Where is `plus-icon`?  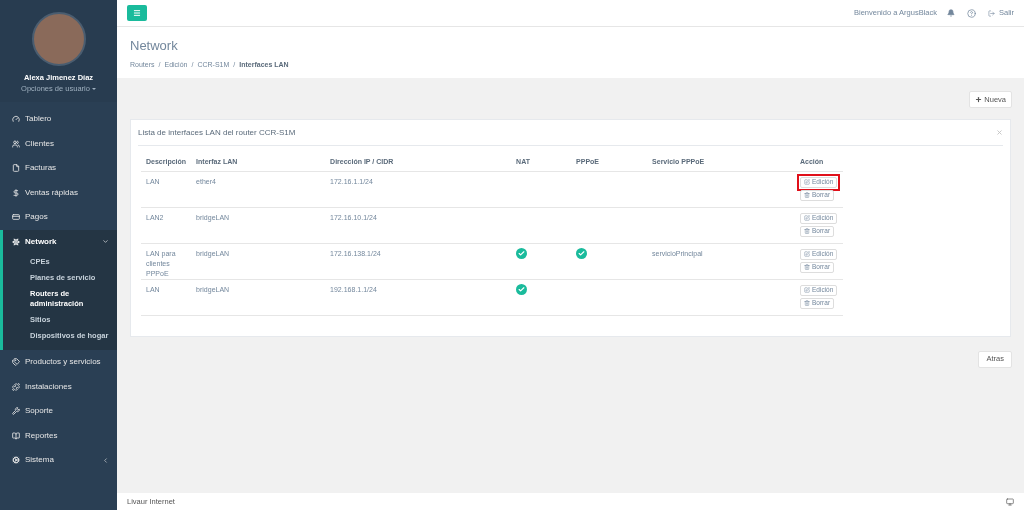 plus-icon is located at coordinates (979, 99).